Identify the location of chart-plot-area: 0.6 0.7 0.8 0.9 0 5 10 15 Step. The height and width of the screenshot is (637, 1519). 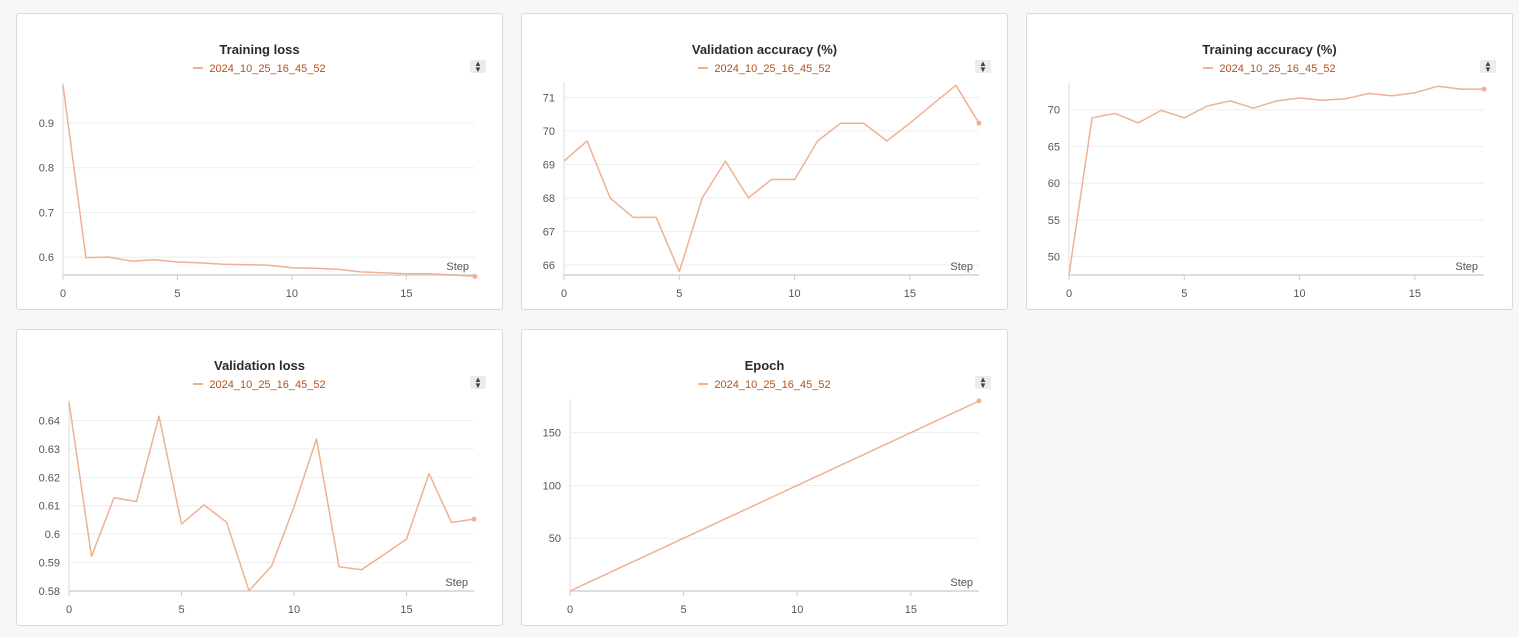
(260, 162).